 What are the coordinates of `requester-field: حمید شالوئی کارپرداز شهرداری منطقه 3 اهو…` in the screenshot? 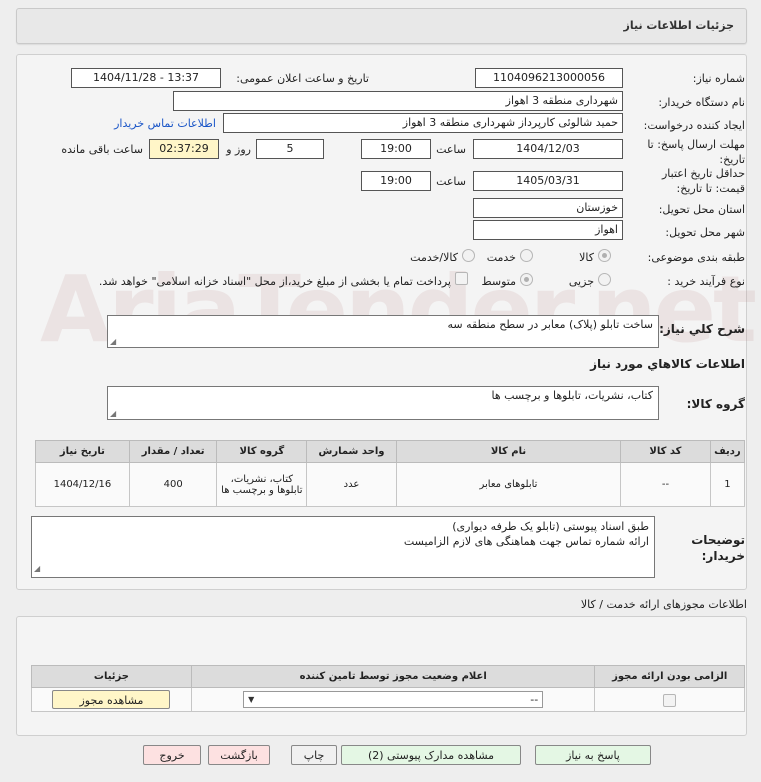 It's located at (423, 123).